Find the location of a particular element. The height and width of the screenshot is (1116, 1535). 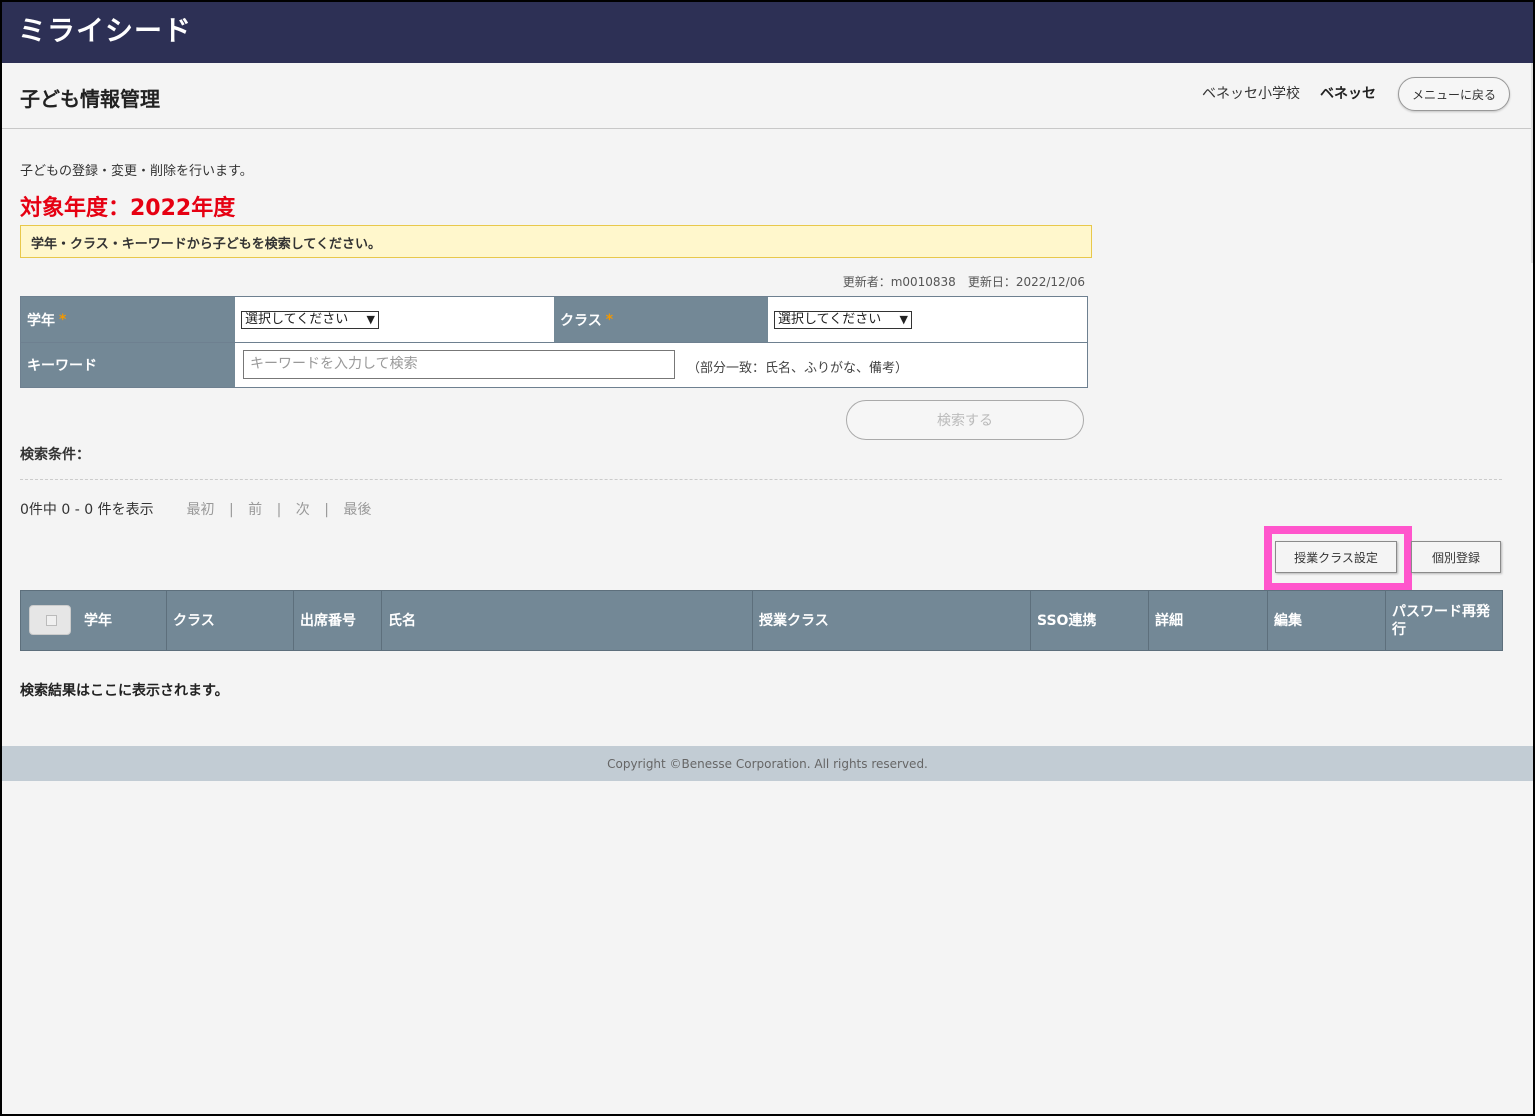

col-class: クラス is located at coordinates (229, 620).